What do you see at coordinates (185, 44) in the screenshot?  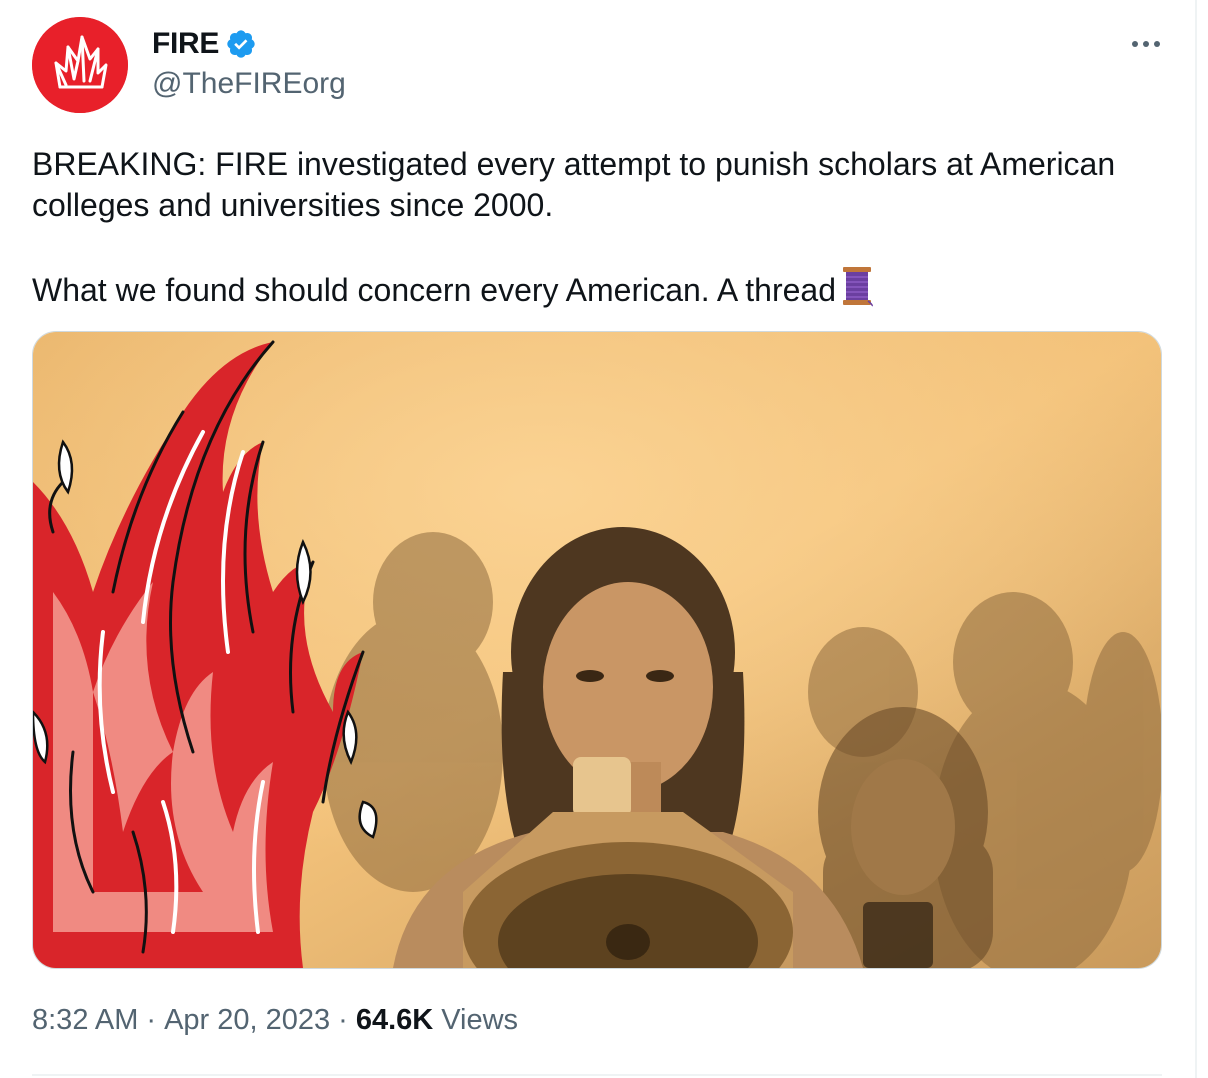 I see `author-display-name: FIRE` at bounding box center [185, 44].